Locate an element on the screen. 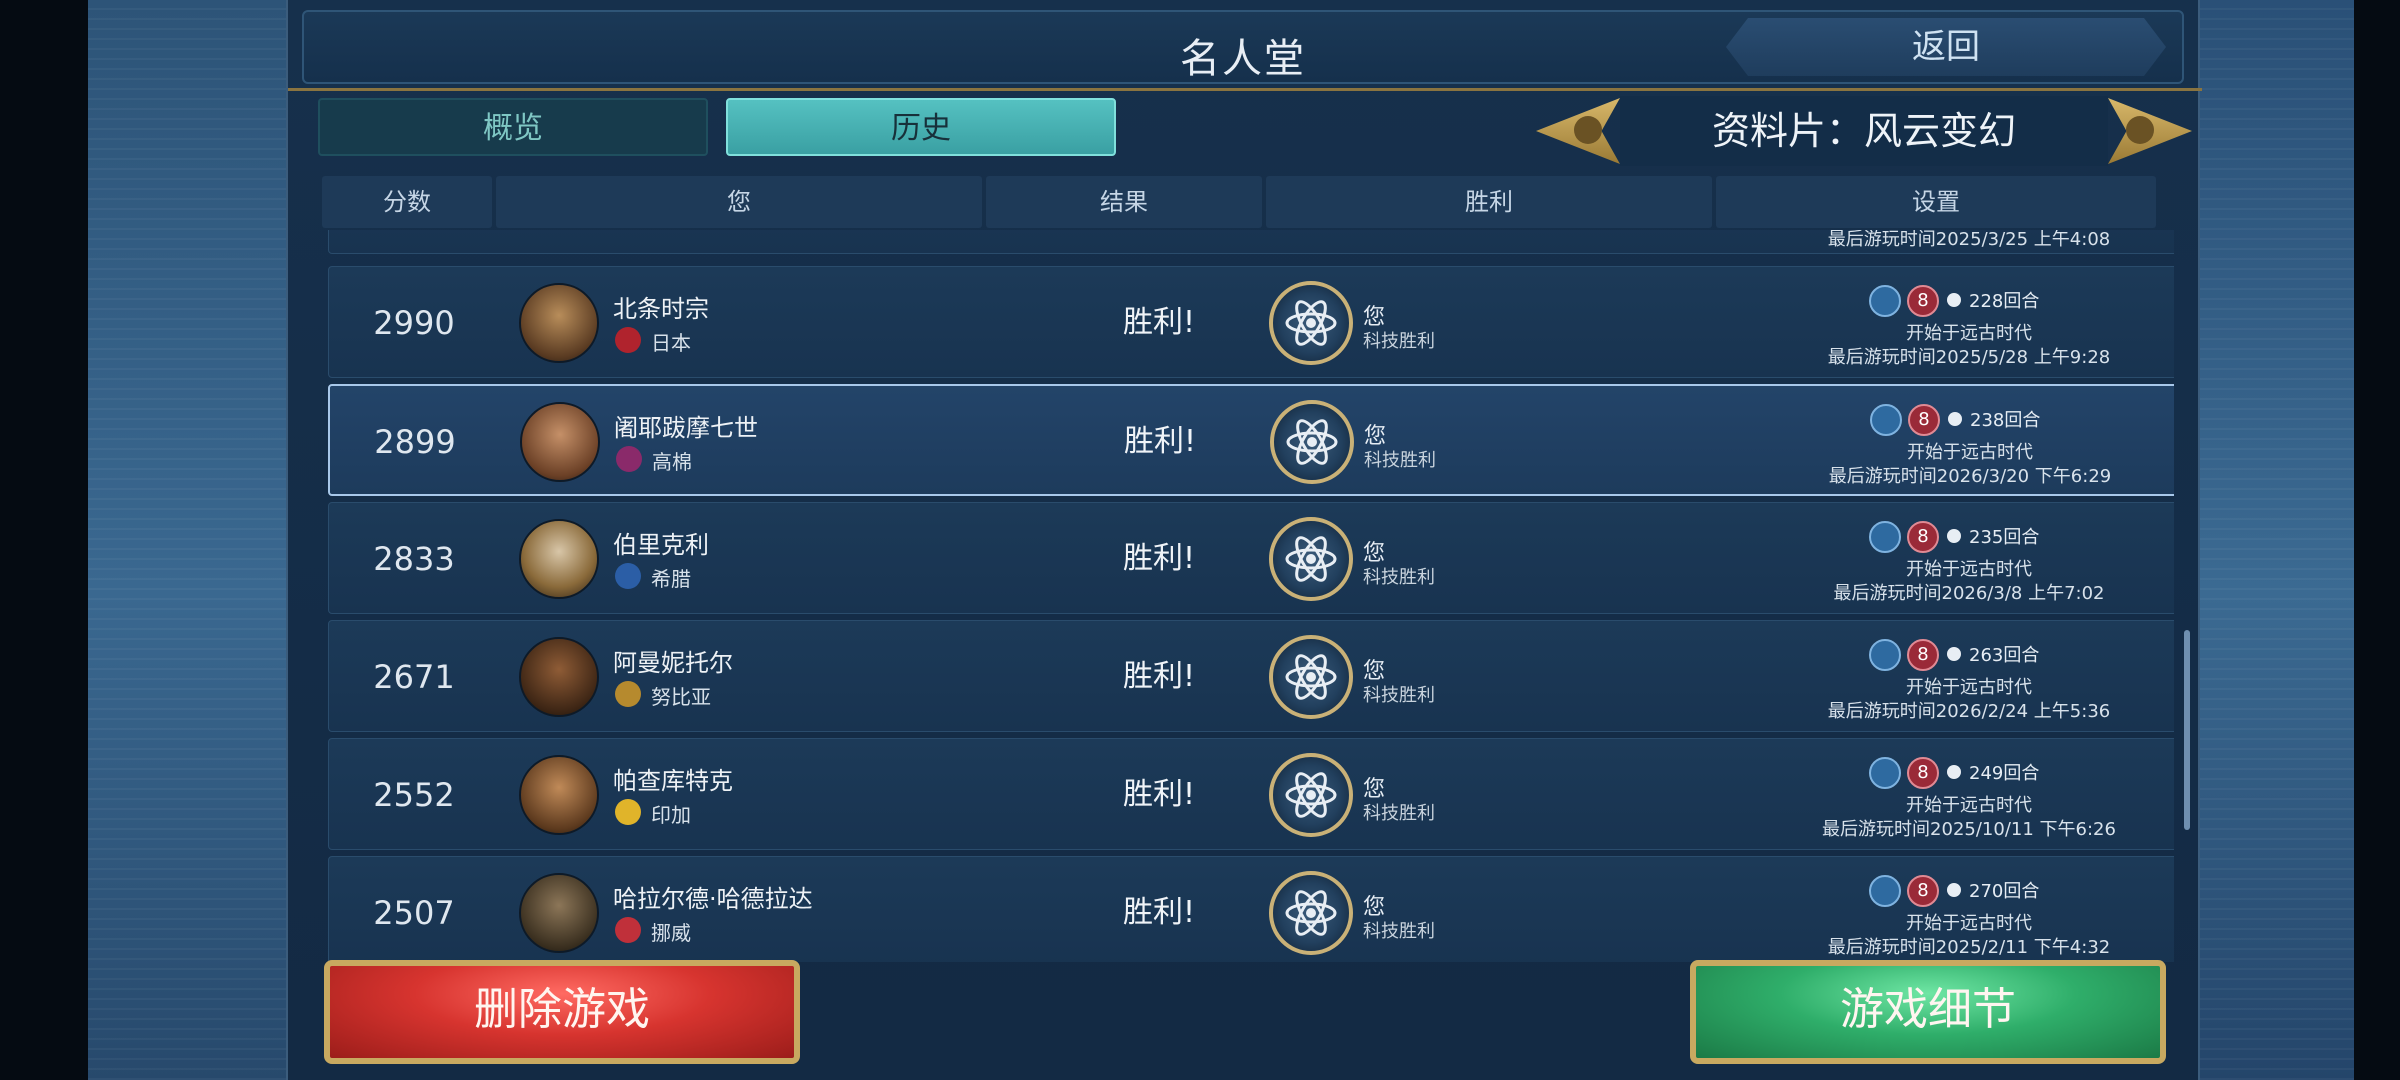 The height and width of the screenshot is (1080, 2400). screen-edge-right is located at coordinates (2377, 540).